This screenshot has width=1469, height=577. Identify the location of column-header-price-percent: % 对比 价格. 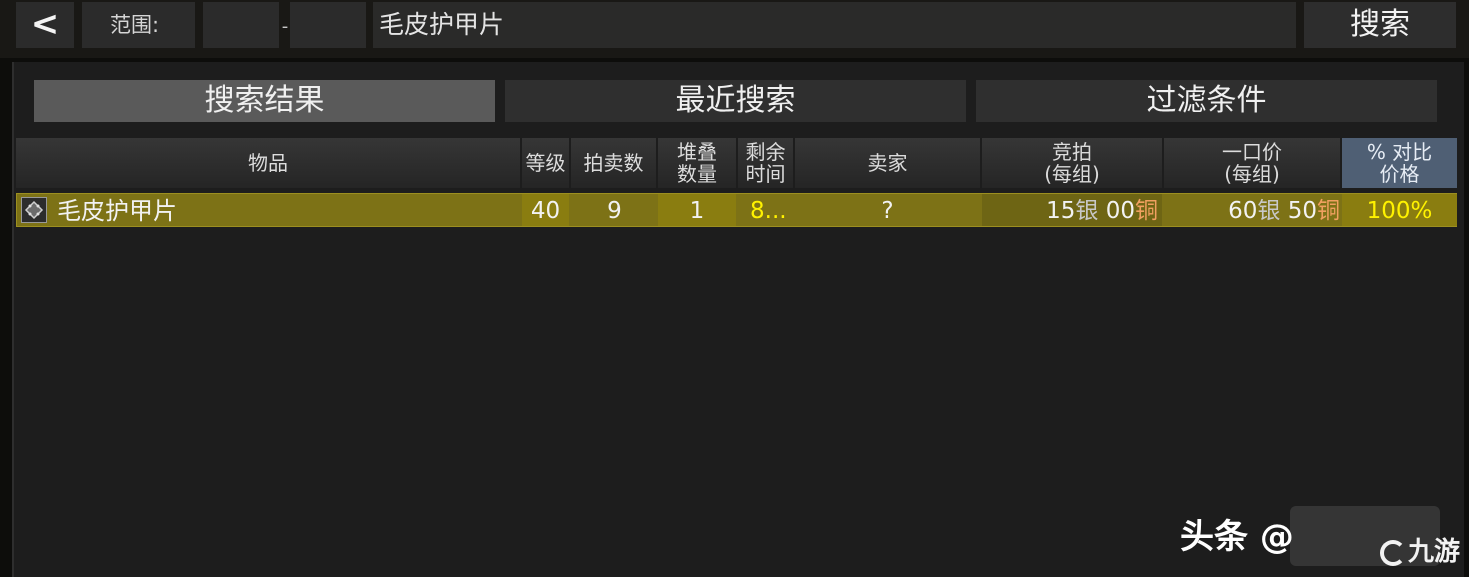
(1399, 163).